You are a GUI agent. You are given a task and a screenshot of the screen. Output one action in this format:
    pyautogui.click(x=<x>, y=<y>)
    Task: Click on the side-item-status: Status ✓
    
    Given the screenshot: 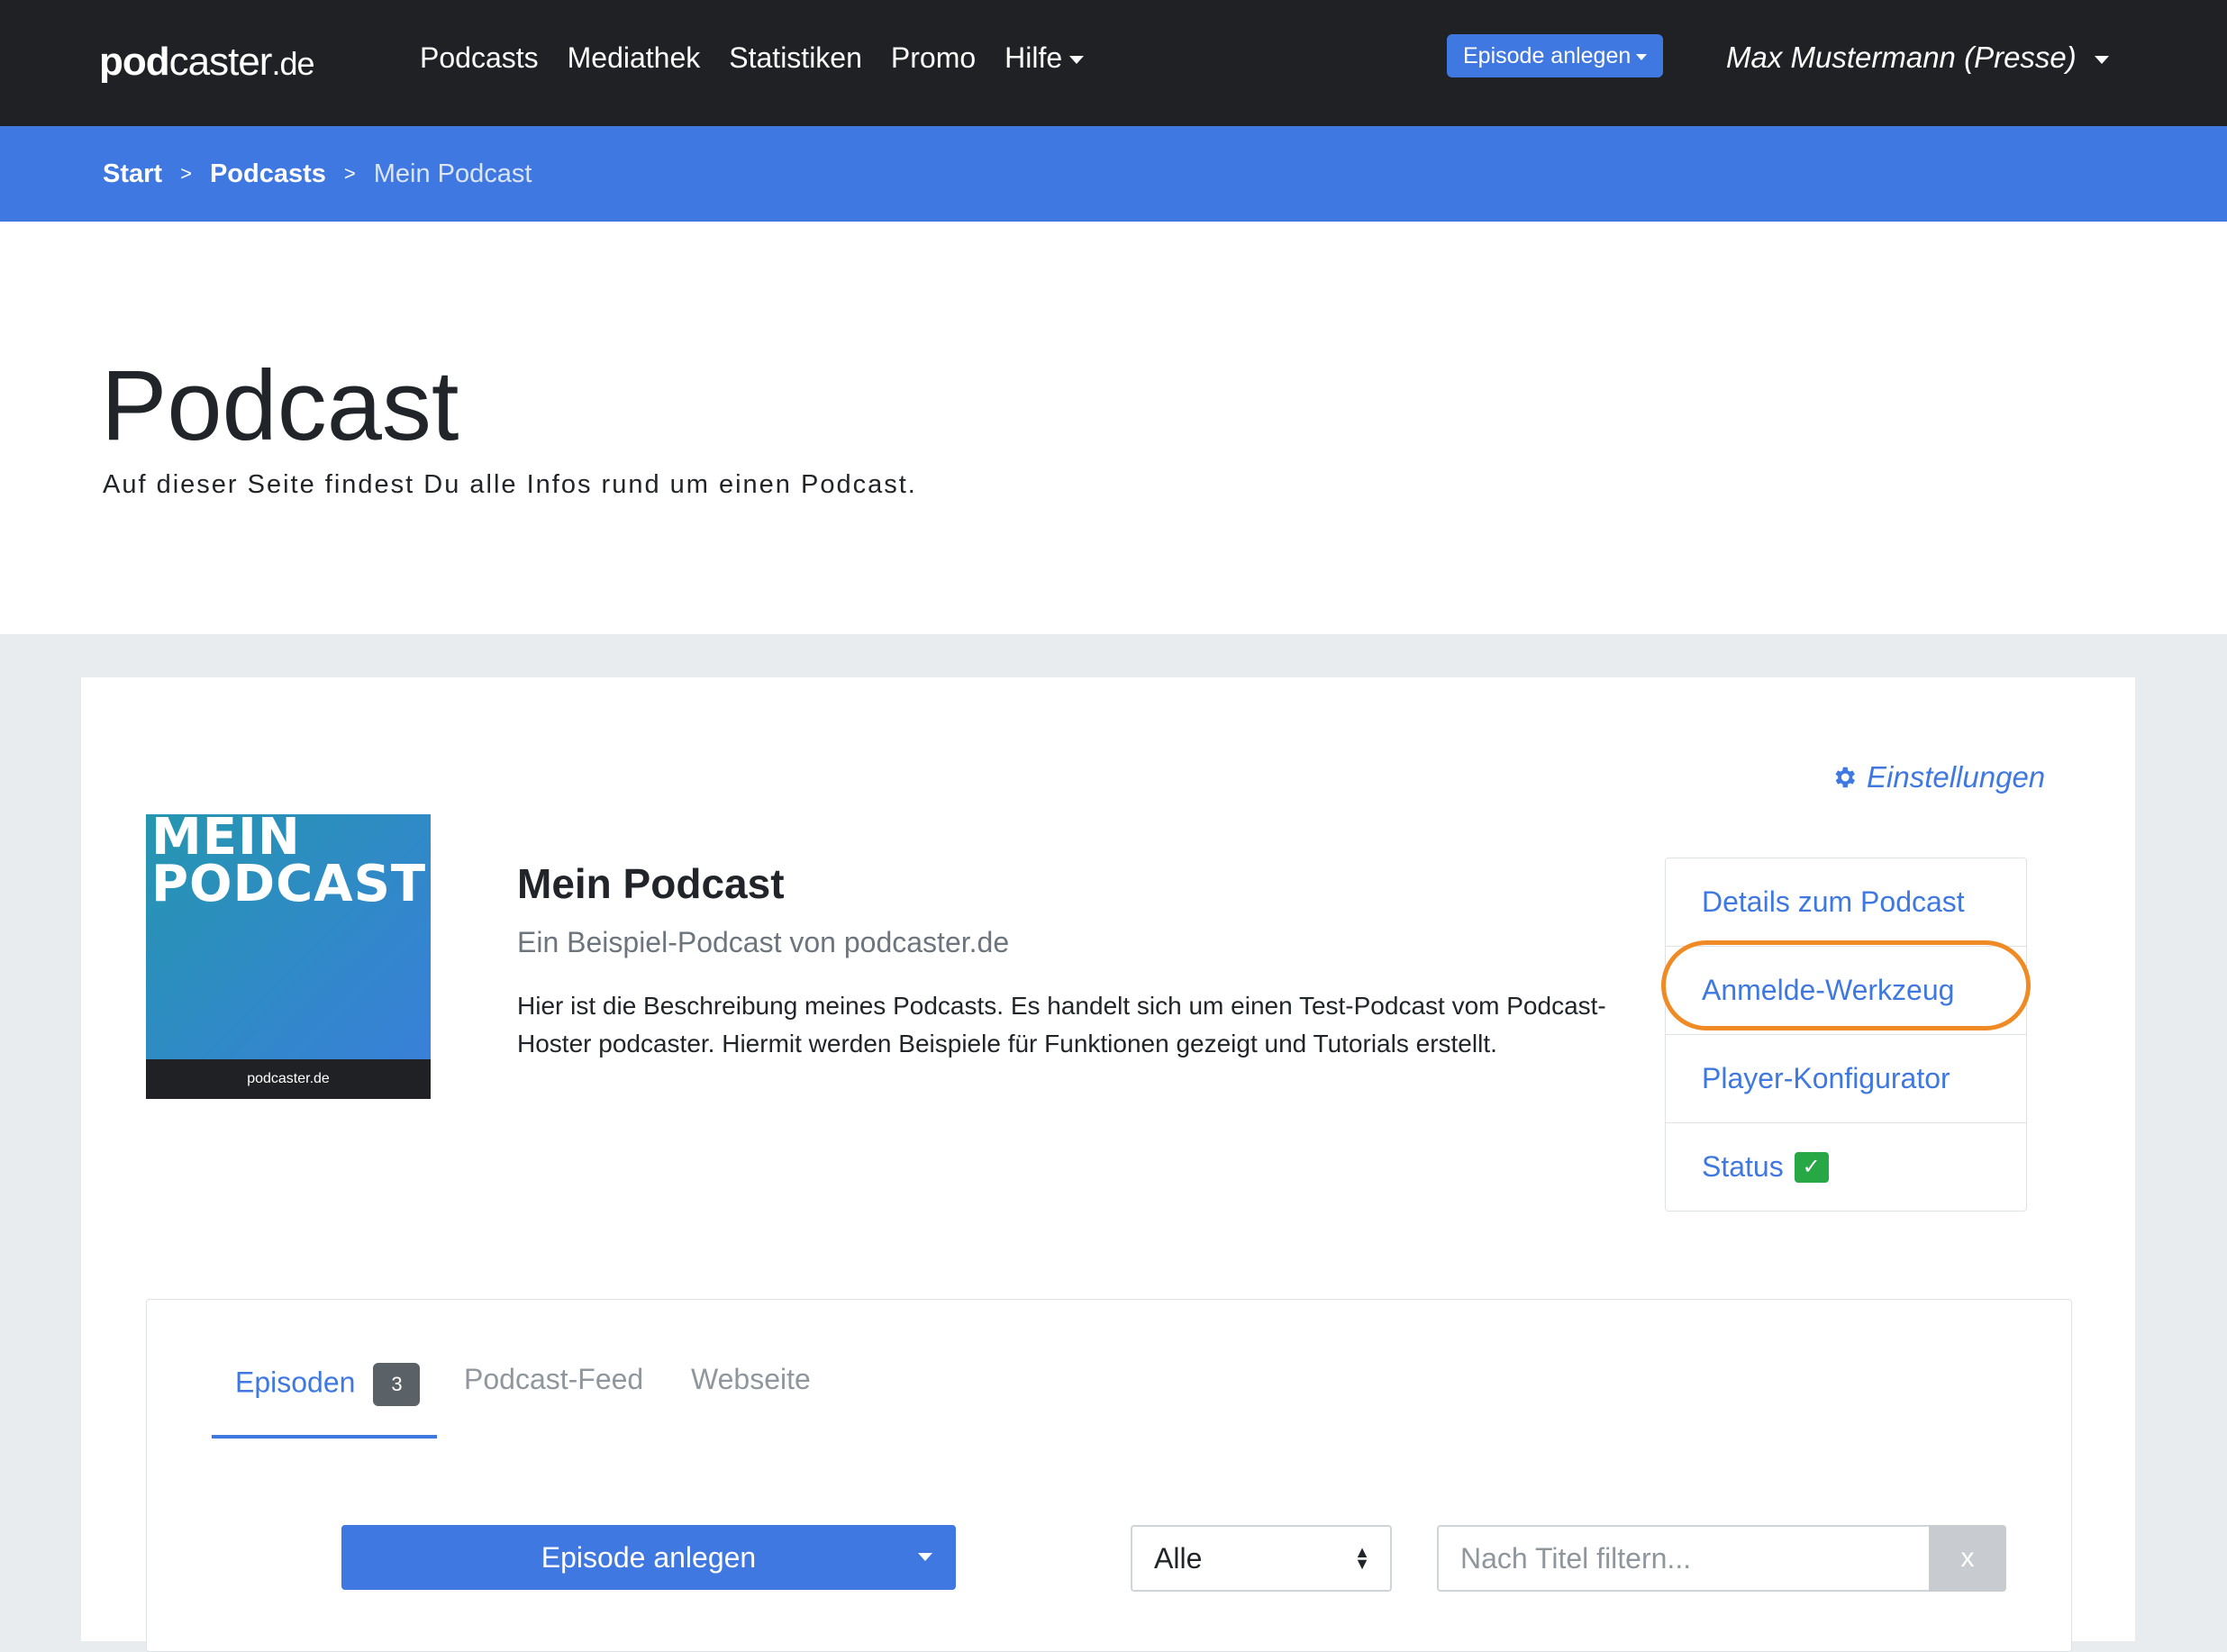 What is the action you would take?
    pyautogui.click(x=1846, y=1166)
    